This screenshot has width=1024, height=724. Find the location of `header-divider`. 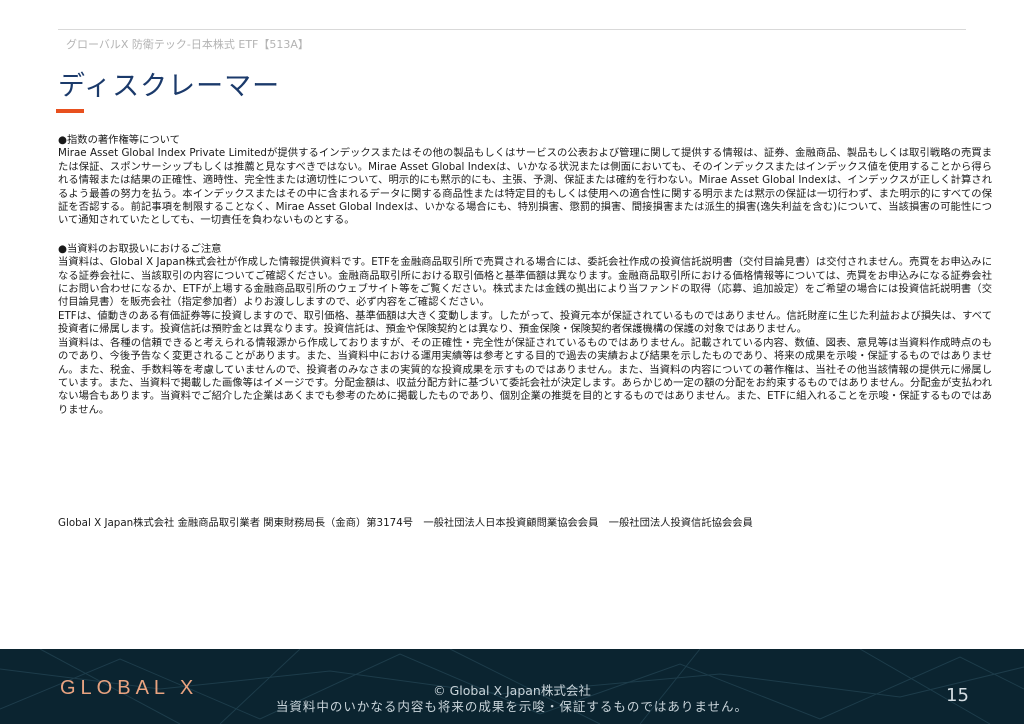

header-divider is located at coordinates (512, 29).